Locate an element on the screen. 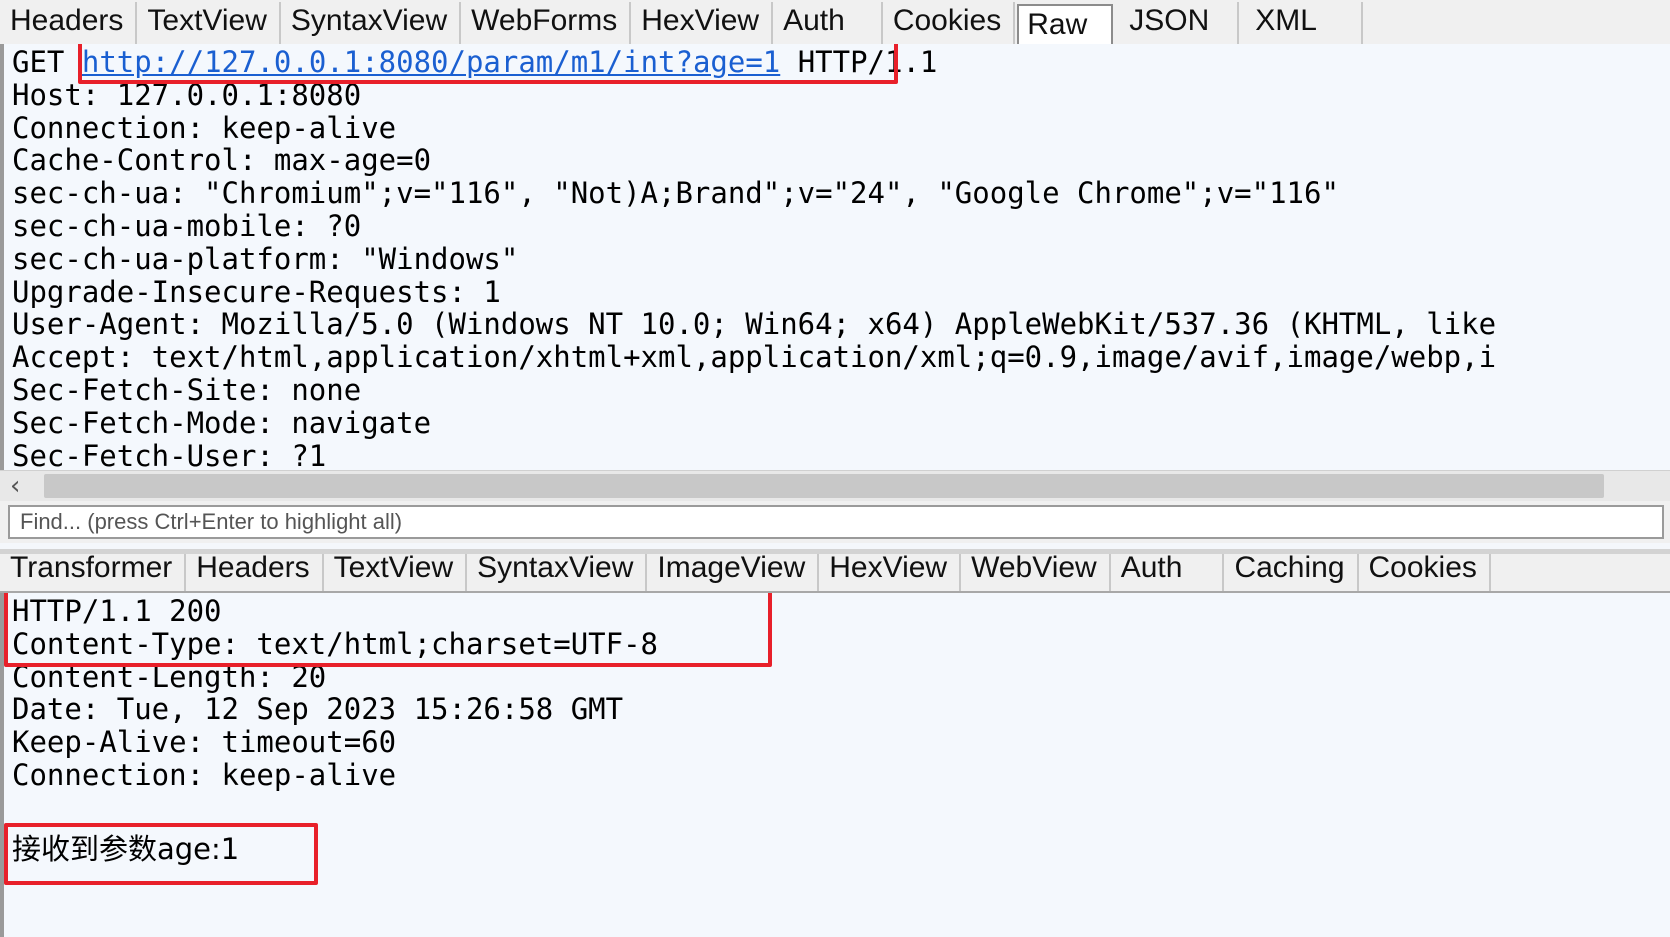 This screenshot has width=1670, height=937. request-tab-syntaxview: SyntaxView is located at coordinates (371, 23).